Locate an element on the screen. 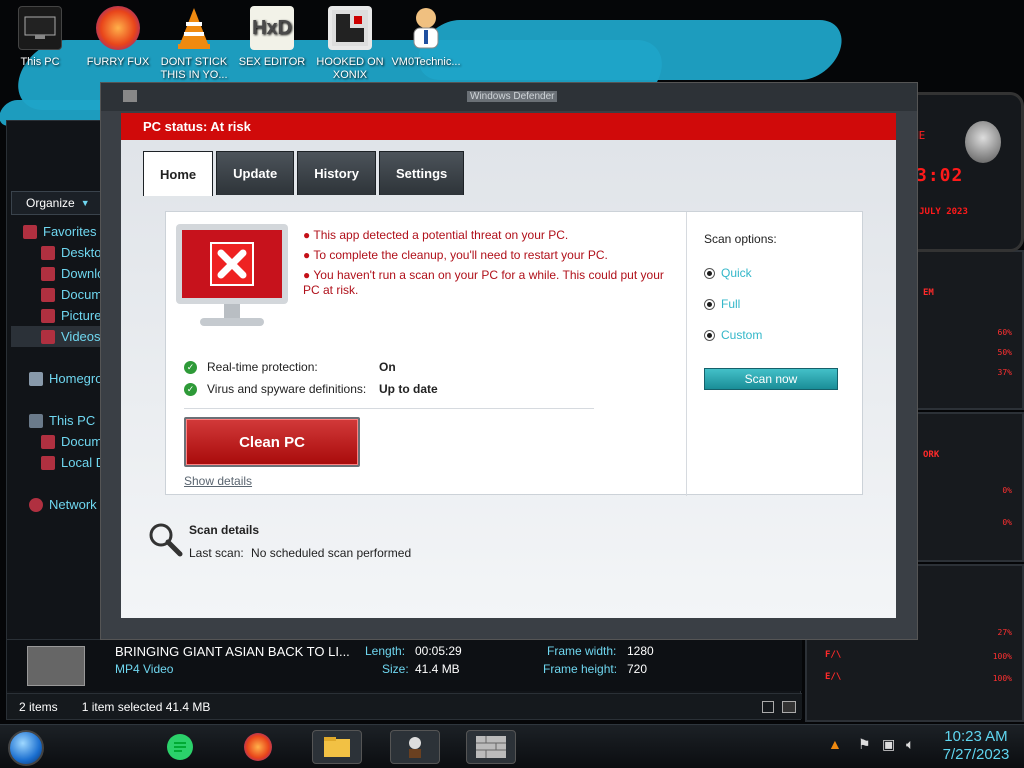  tab-strip: Home Update History Settings is located at coordinates (304, 173).